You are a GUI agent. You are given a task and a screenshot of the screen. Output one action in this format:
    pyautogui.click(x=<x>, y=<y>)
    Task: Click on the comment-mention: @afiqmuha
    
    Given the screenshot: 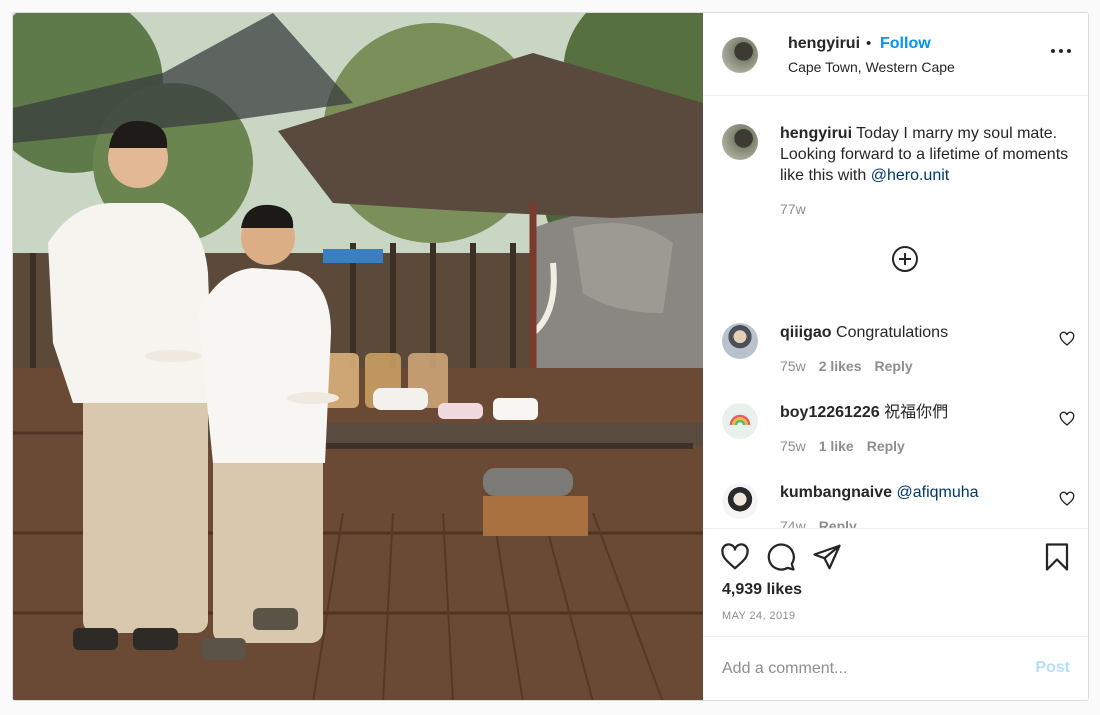 What is the action you would take?
    pyautogui.click(x=937, y=492)
    